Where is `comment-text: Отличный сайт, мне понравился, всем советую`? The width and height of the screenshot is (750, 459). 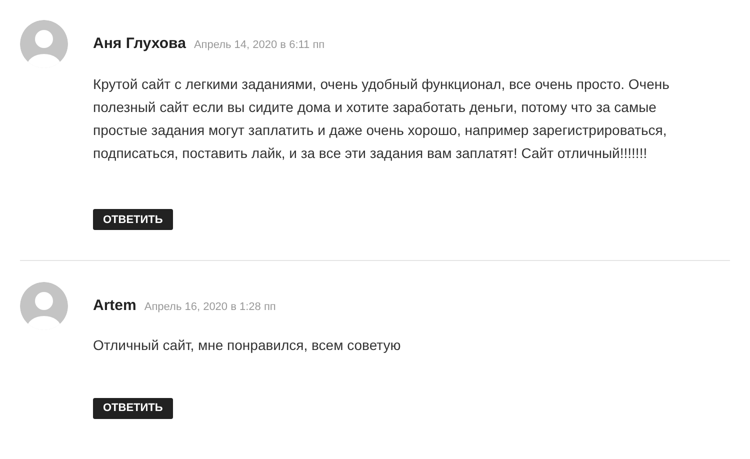
comment-text: Отличный сайт, мне понравился, всем советую is located at coordinates (247, 345).